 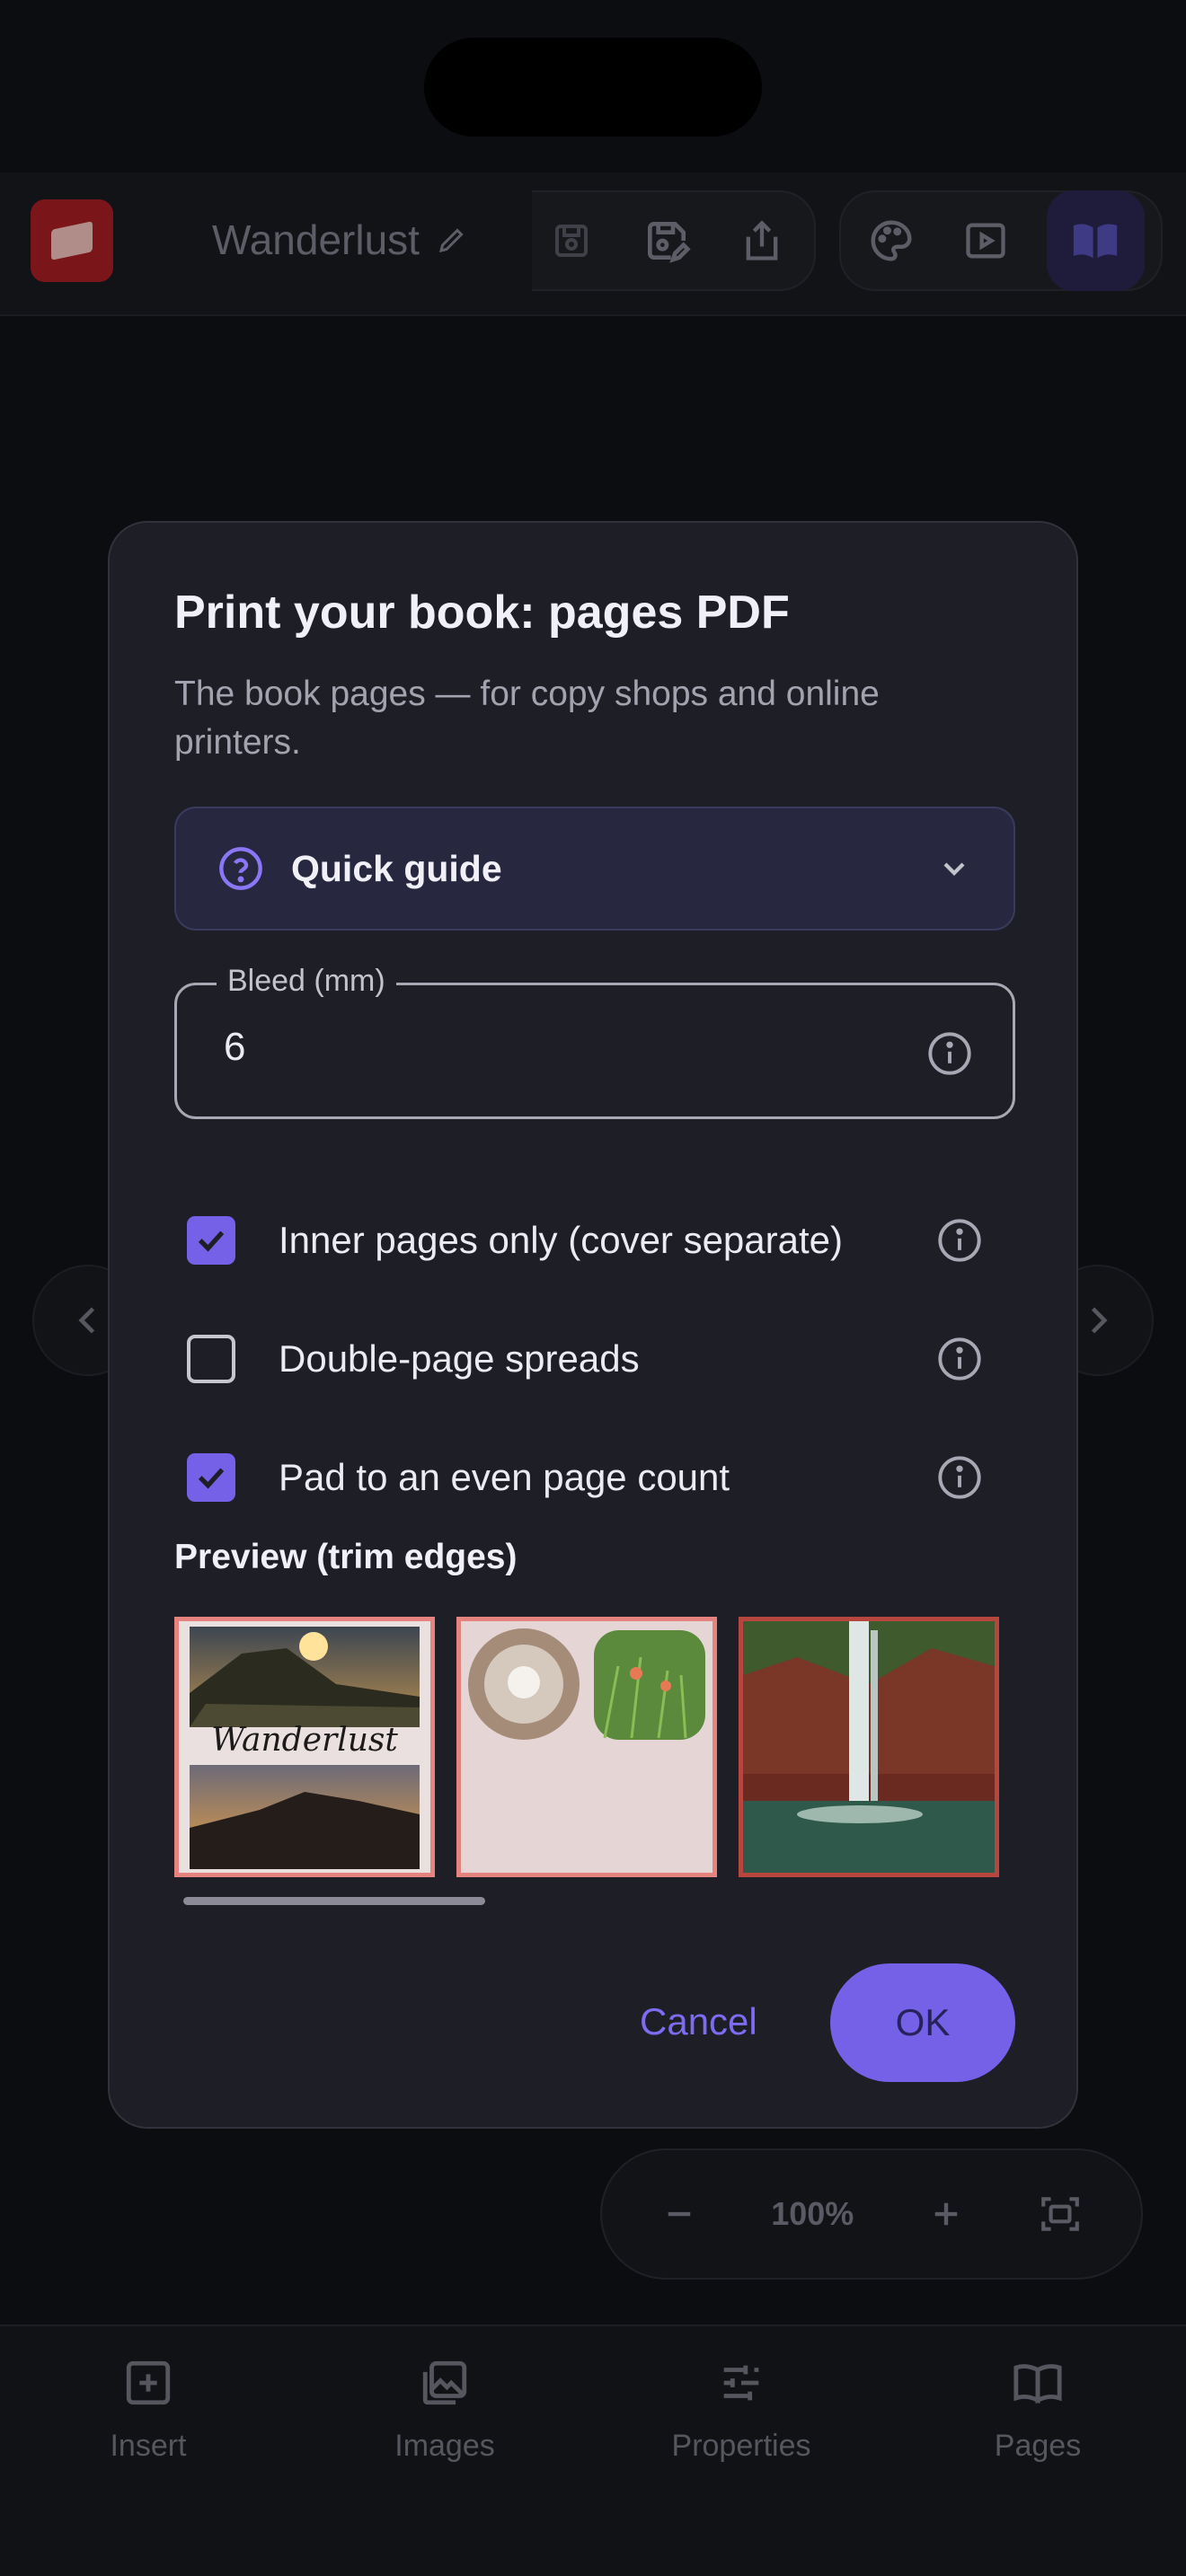 I want to click on preview-page-1: Wanderlust, so click(x=304, y=1747).